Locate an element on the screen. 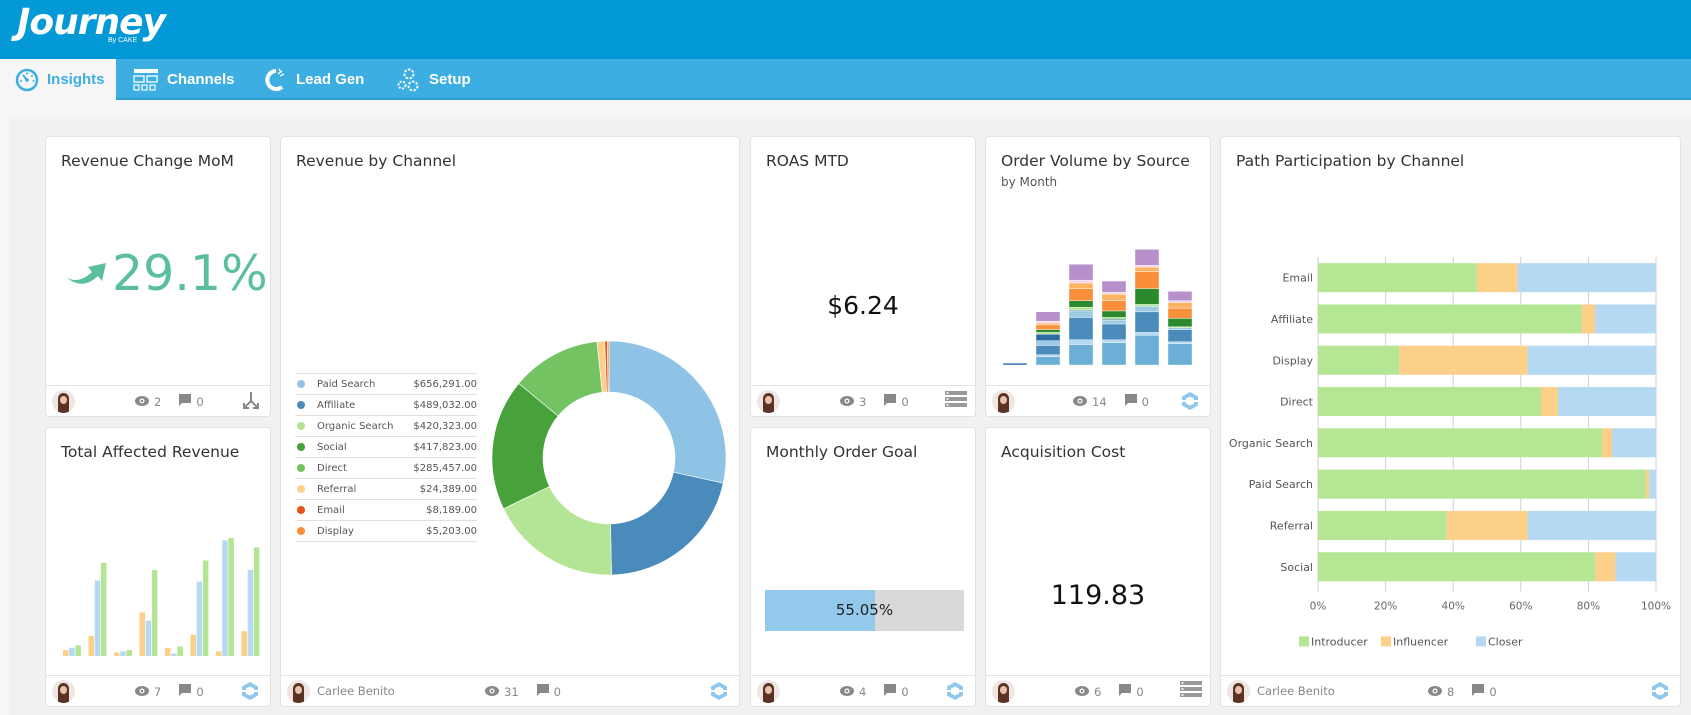 Image resolution: width=1691 pixels, height=715 pixels. journey-logo: Journey is located at coordinates (91, 22).